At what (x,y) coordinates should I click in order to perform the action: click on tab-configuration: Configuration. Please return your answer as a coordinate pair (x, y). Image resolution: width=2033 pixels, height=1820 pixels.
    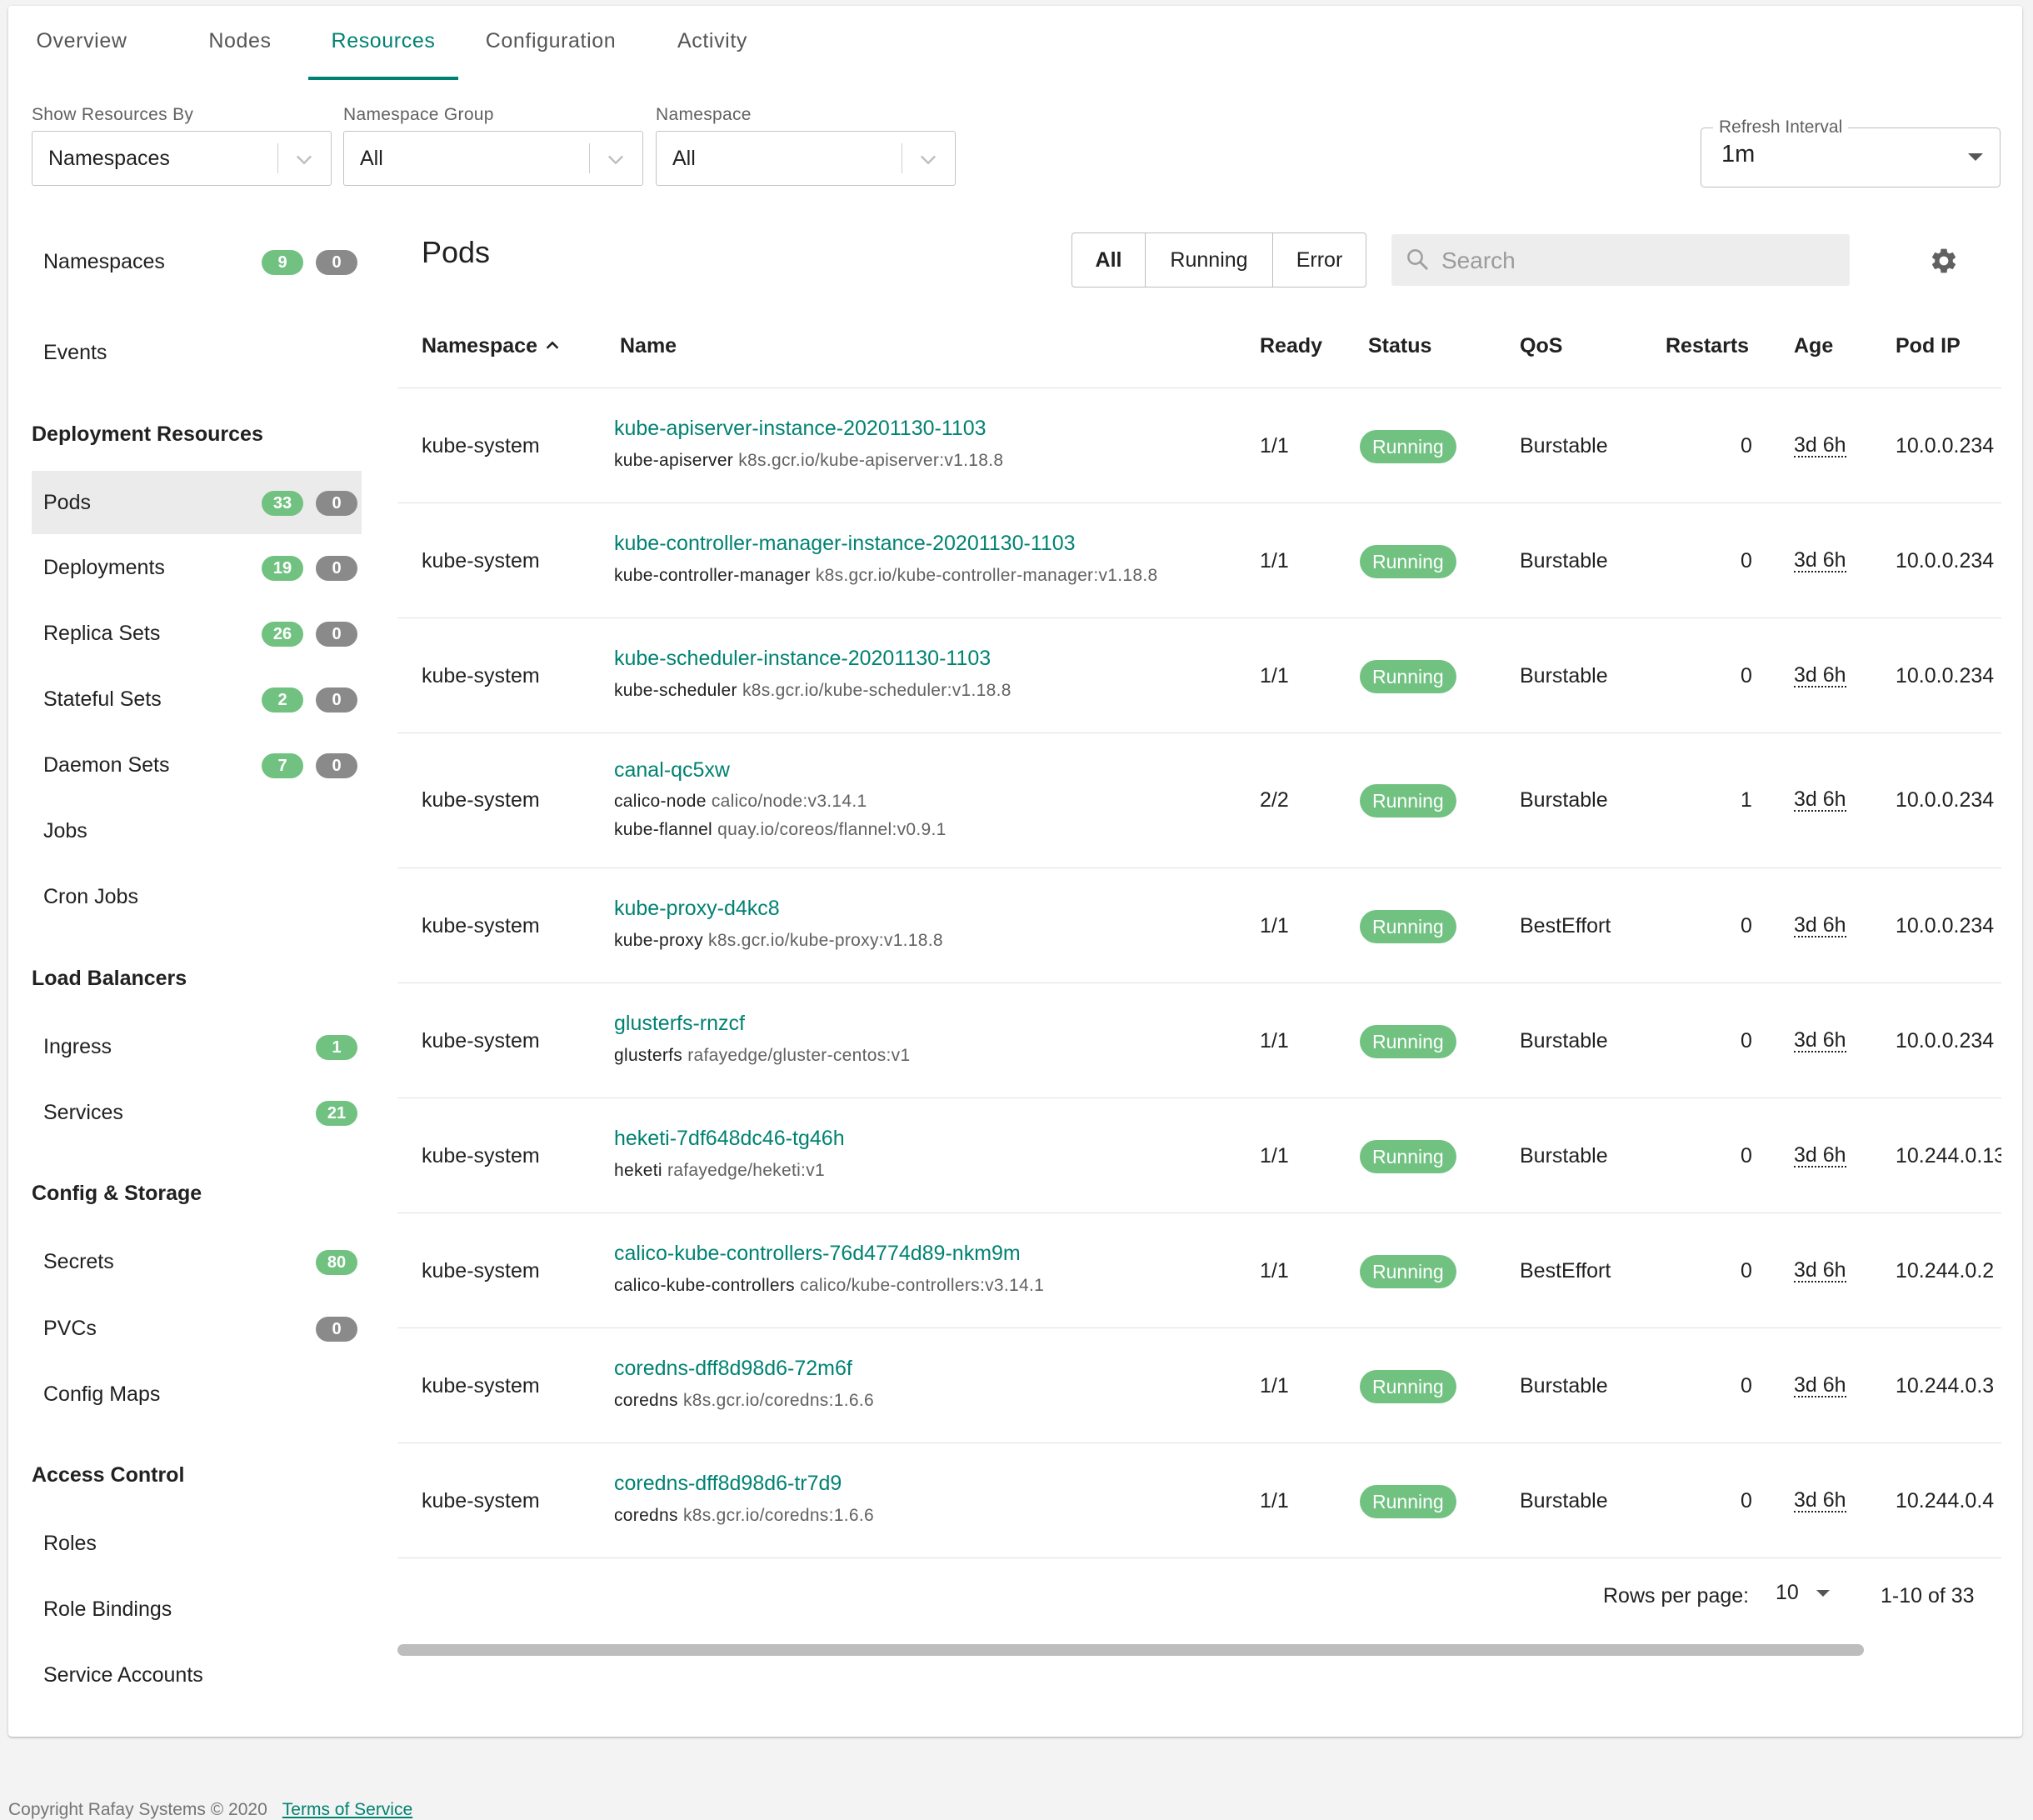
    Looking at the image, I should click on (551, 42).